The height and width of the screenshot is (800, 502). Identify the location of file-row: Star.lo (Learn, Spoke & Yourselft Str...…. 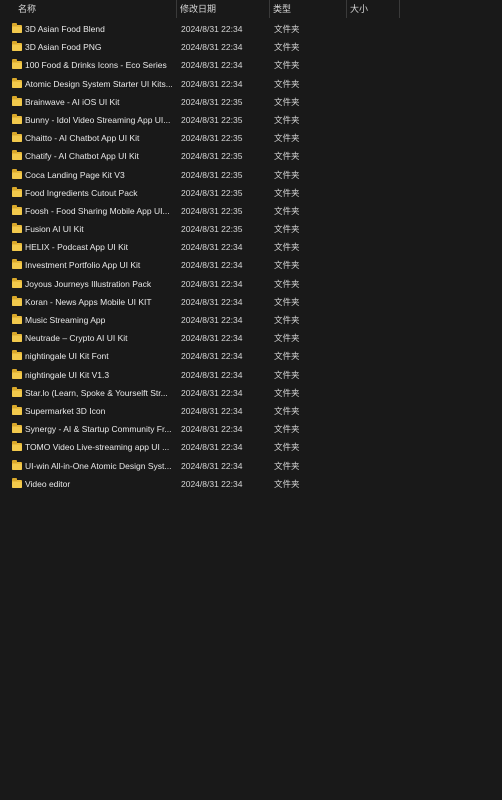
(251, 393).